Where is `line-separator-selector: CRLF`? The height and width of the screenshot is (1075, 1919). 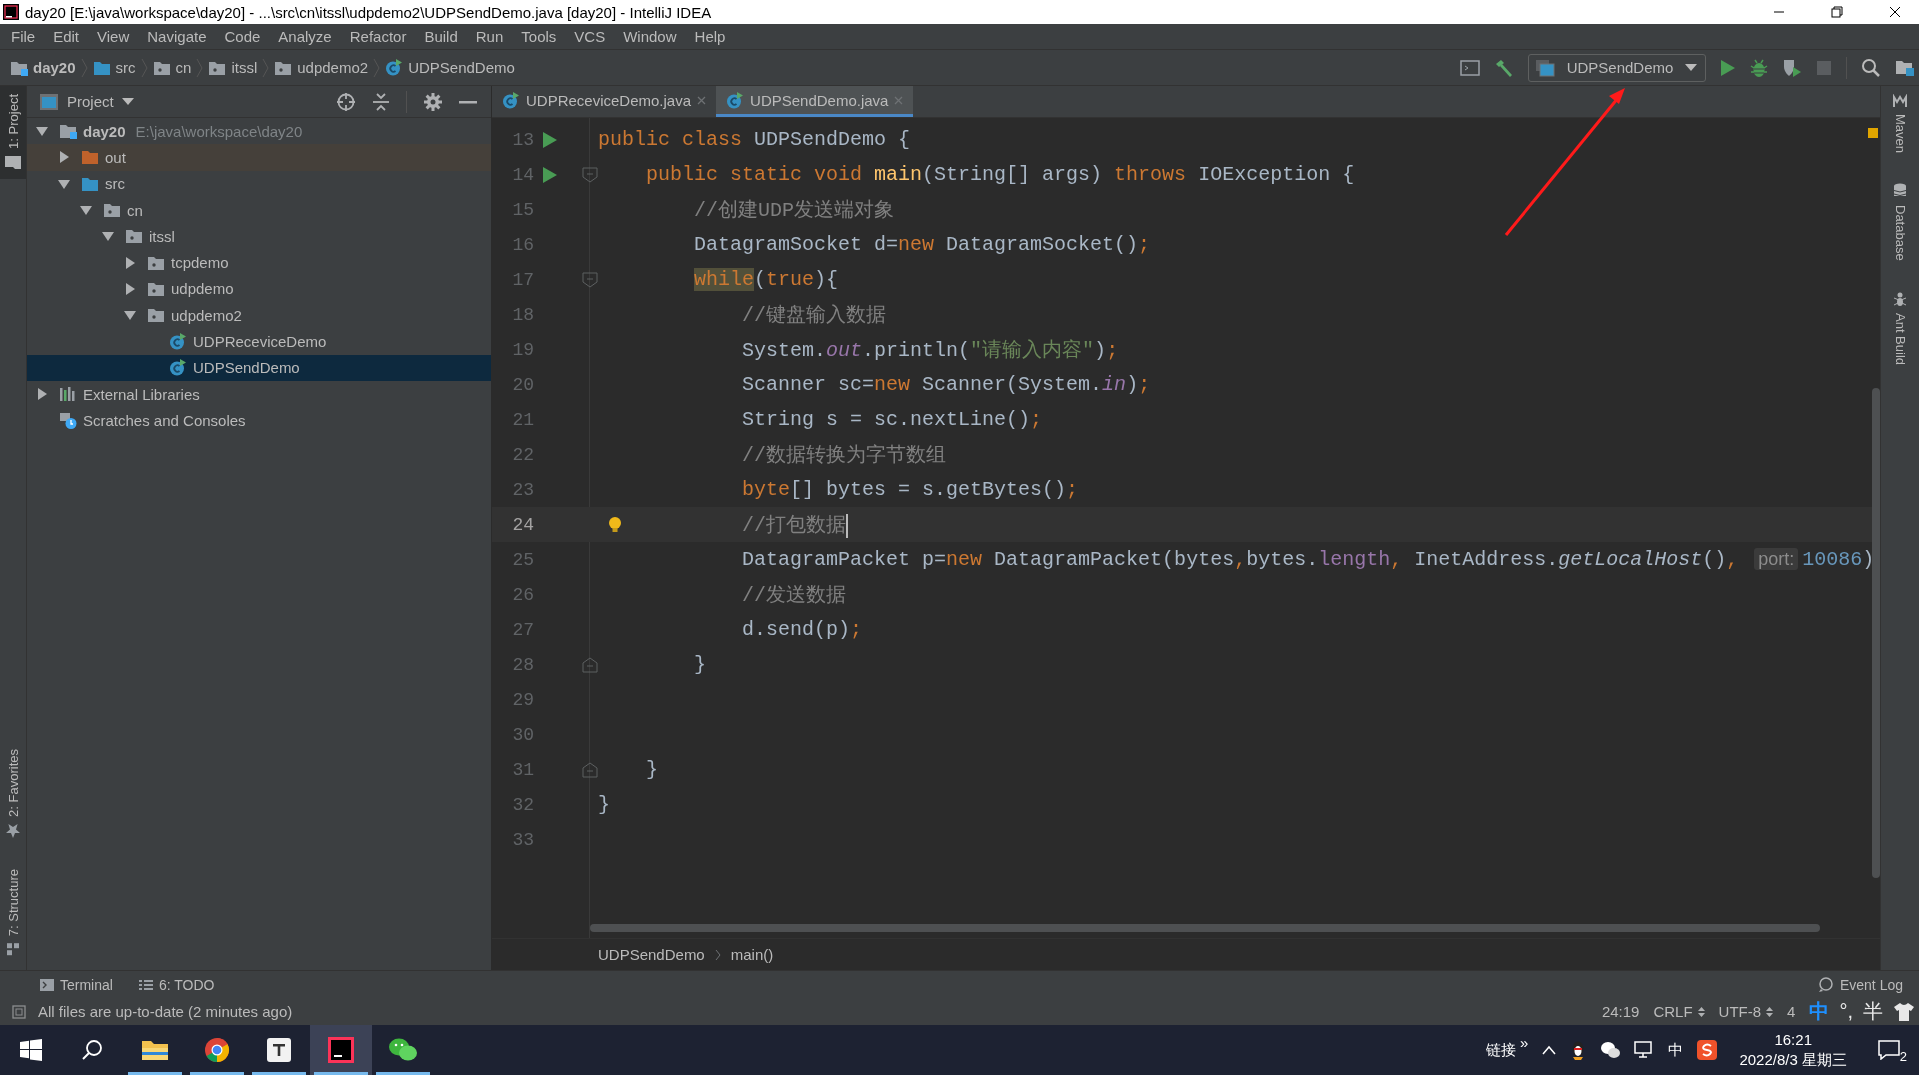
line-separator-selector: CRLF is located at coordinates (1679, 1011).